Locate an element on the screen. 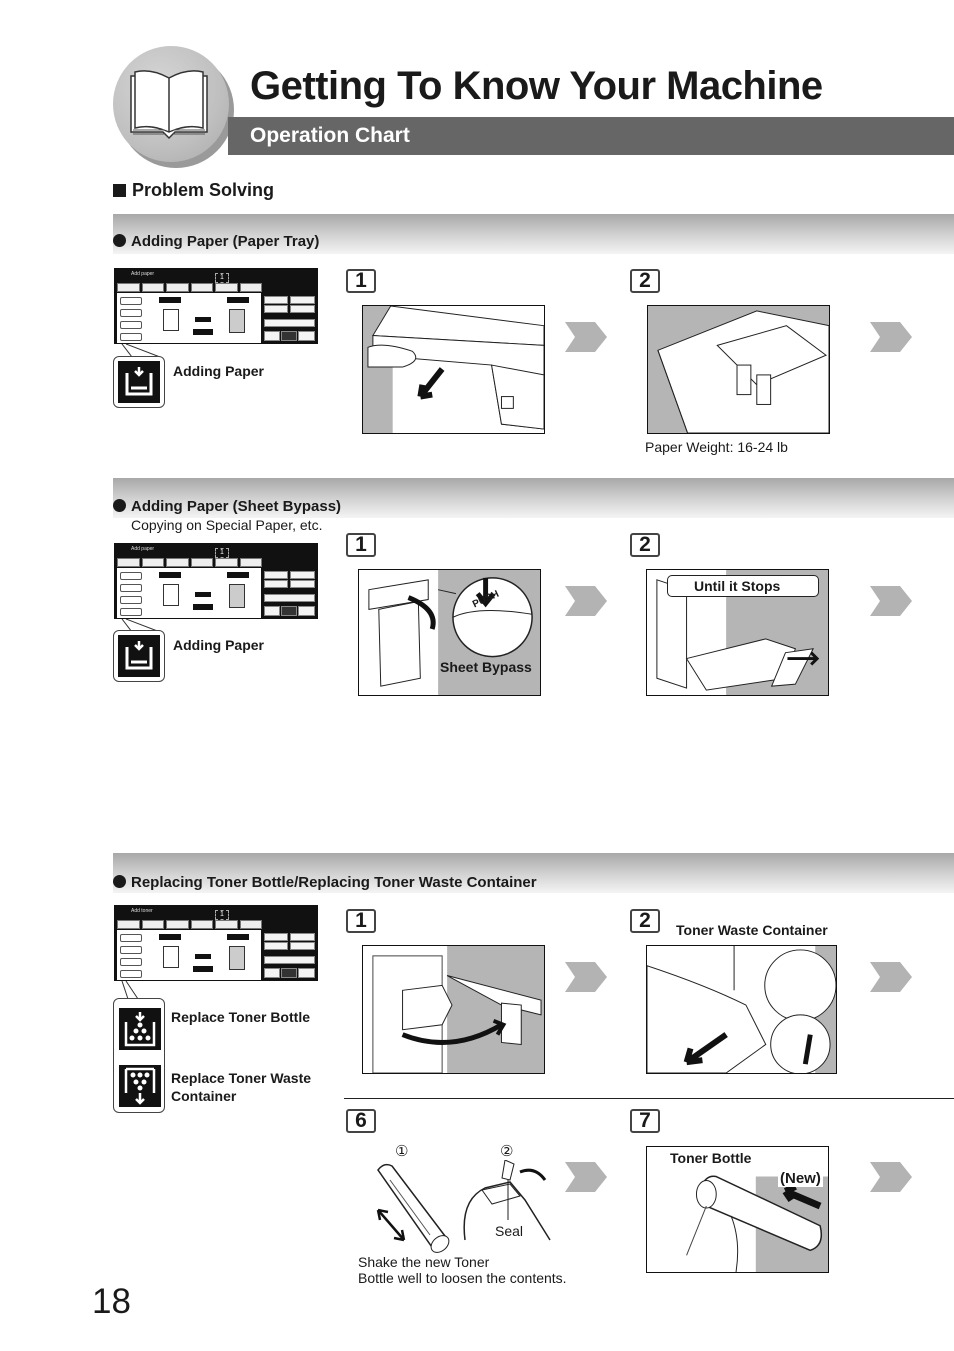 This screenshot has height=1351, width=954. sheet-bypass-label: Sheet Bypass is located at coordinates (486, 667).